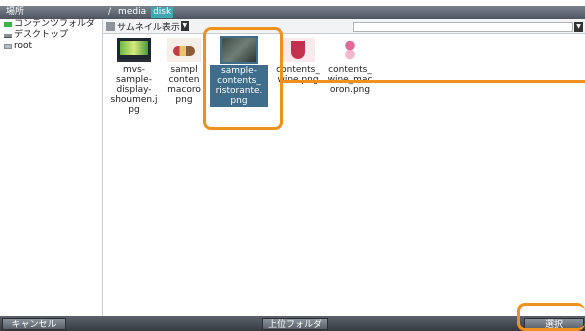 Image resolution: width=585 pixels, height=331 pixels. I want to click on place-label: root, so click(23, 46).